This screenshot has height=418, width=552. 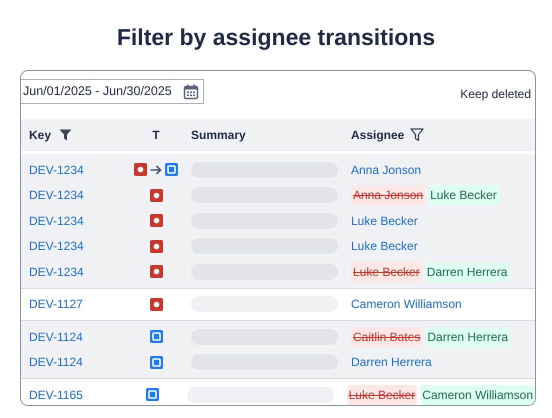 I want to click on removed-assignee-tag: Caitlin Bates, so click(x=386, y=336).